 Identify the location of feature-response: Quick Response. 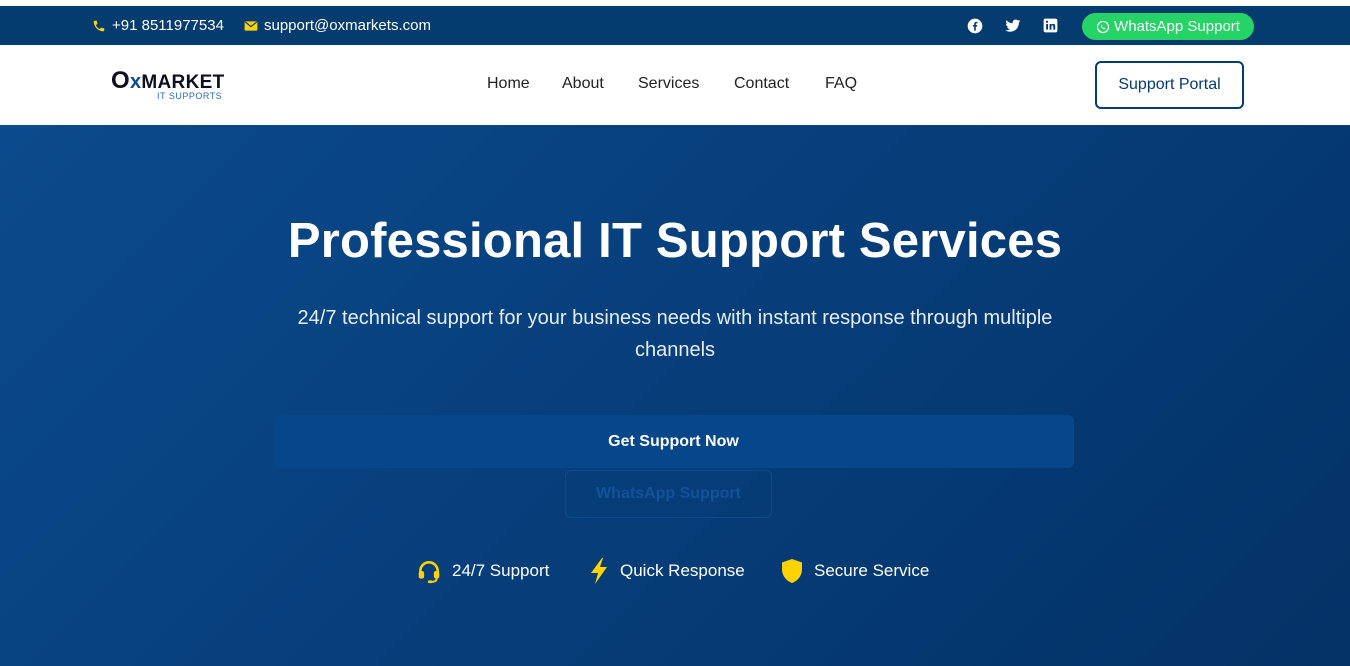
(666, 571).